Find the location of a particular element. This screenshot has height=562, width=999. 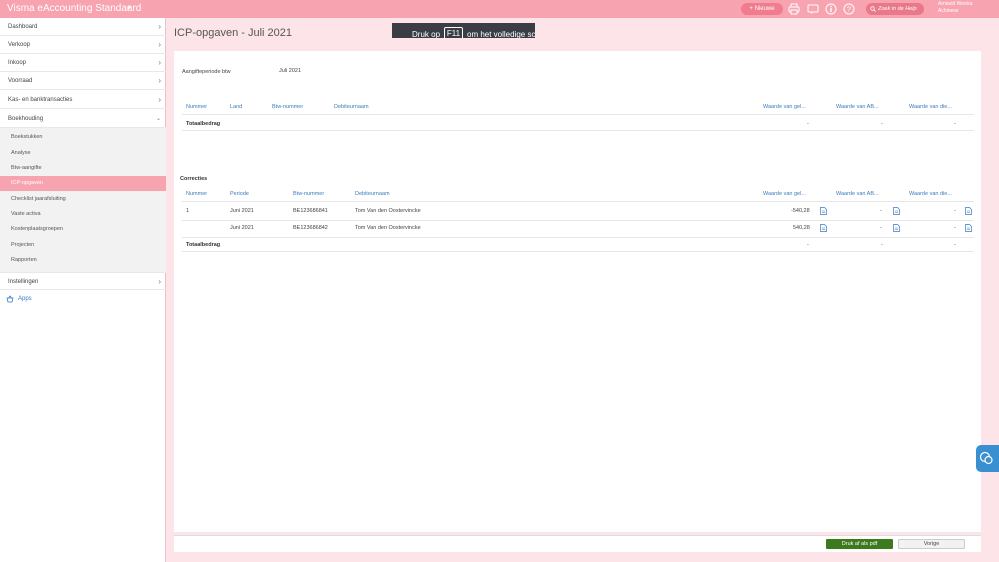

period-value: Juli 2021 is located at coordinates (290, 71).